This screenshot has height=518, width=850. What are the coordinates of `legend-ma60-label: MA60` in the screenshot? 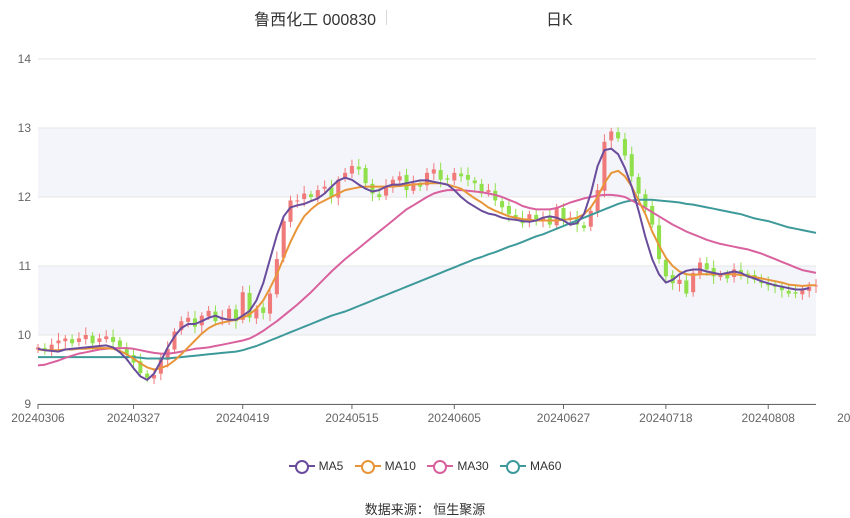 It's located at (546, 465).